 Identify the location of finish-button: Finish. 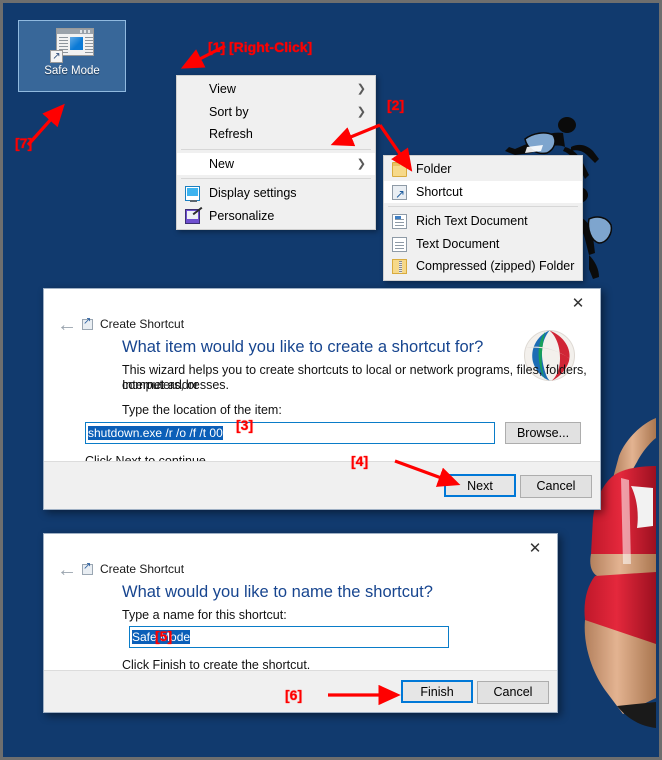
(437, 691).